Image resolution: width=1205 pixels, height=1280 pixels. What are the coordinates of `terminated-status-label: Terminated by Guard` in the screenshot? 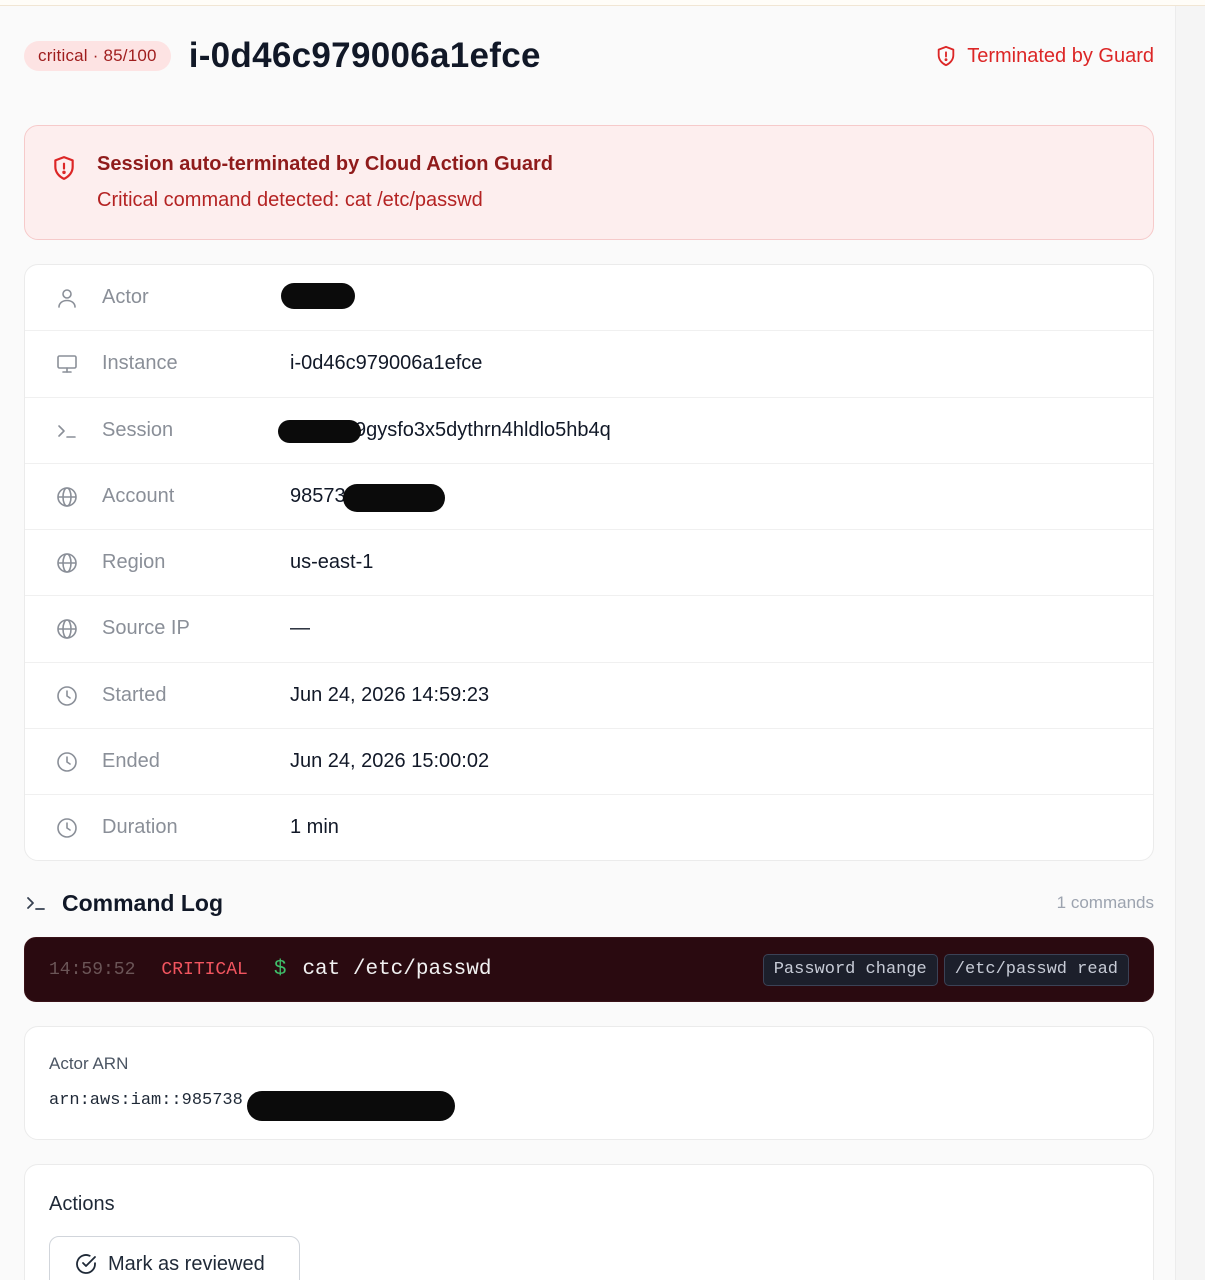 It's located at (1060, 55).